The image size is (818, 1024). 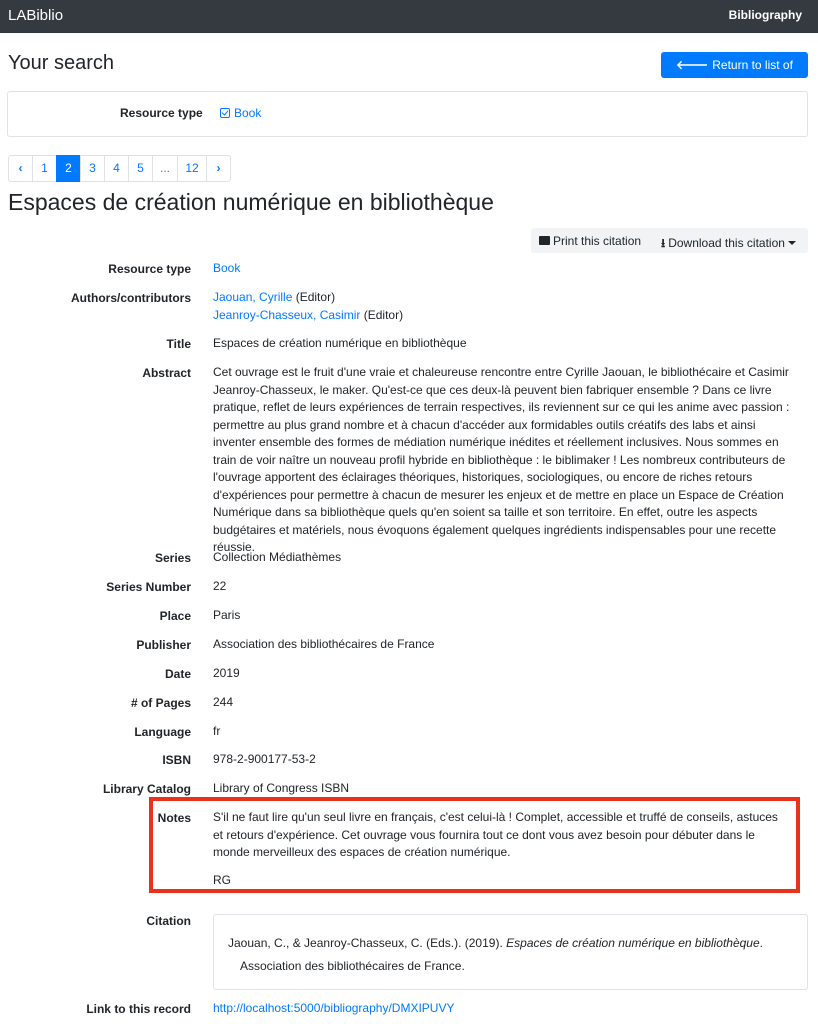 What do you see at coordinates (281, 788) in the screenshot?
I see `value-library-catalog: Library of Congress ISBN` at bounding box center [281, 788].